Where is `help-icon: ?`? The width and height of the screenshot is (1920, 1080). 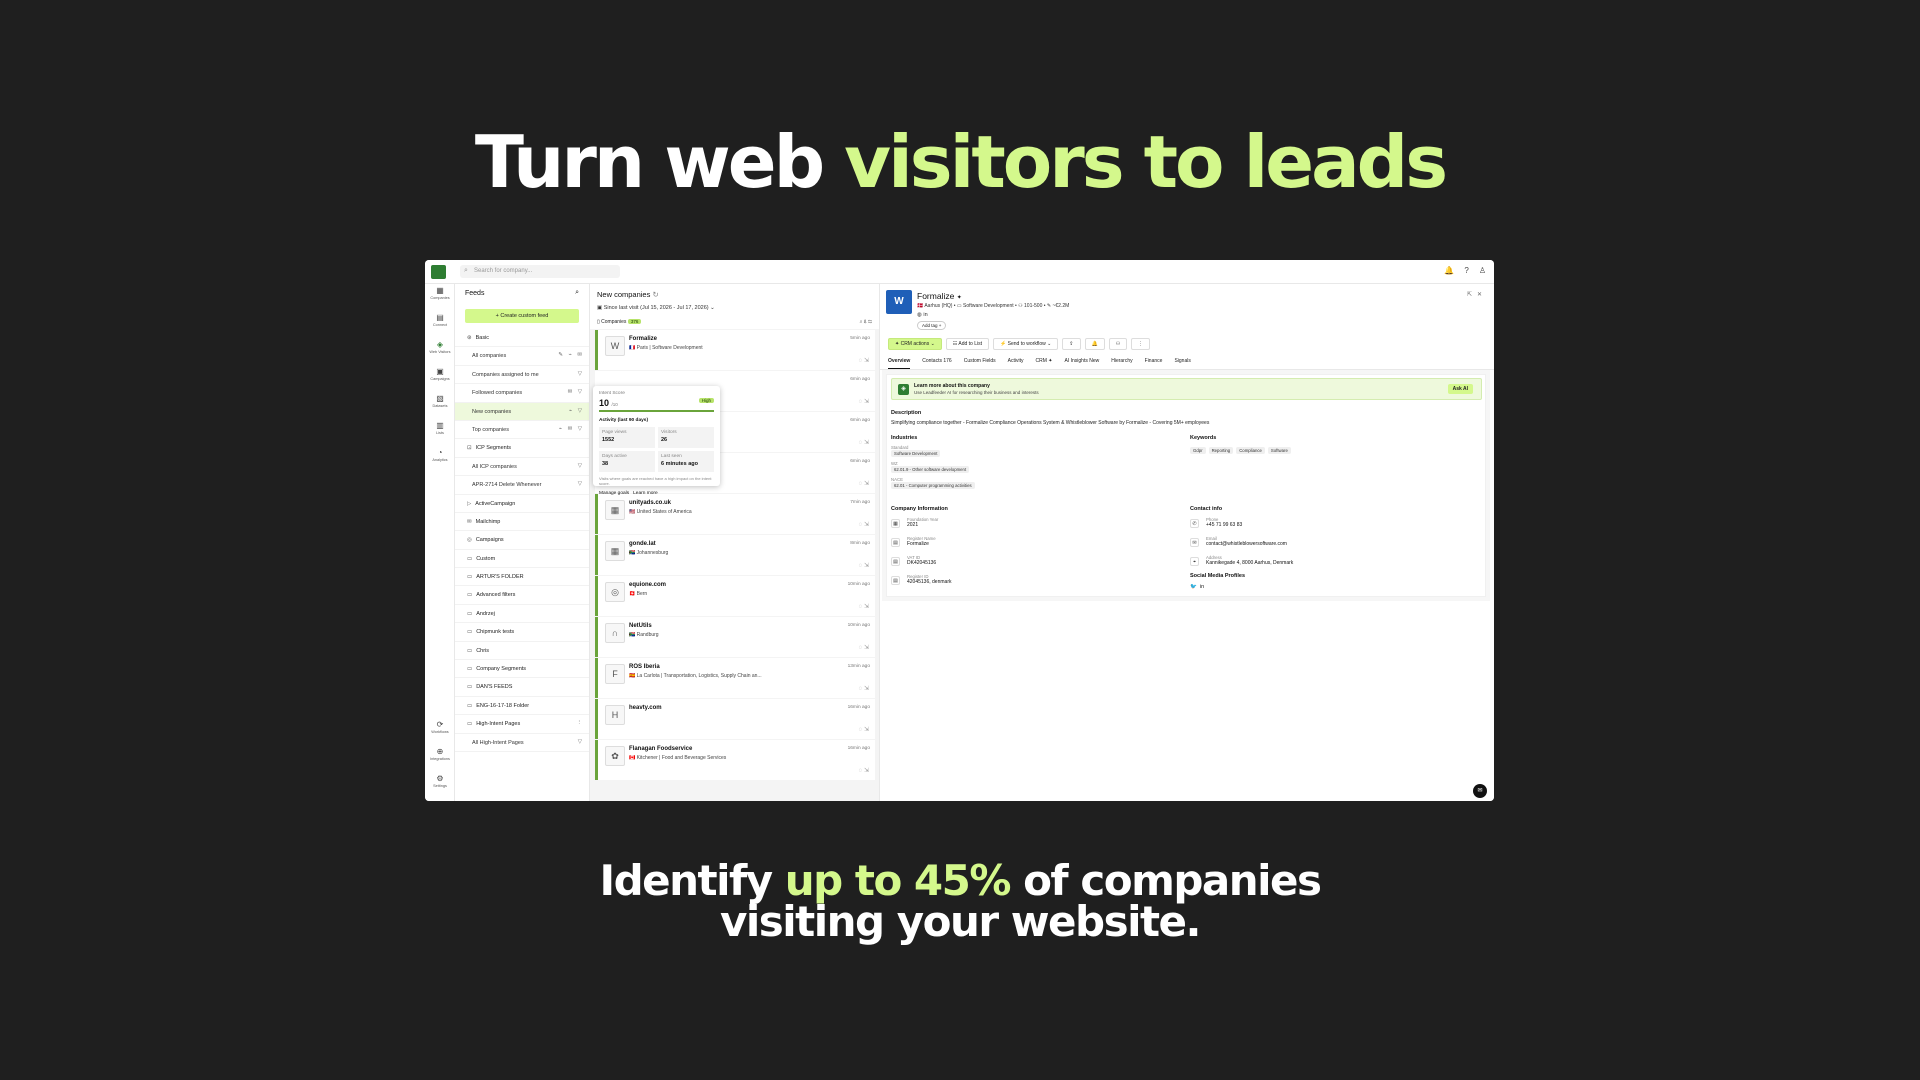
help-icon: ? is located at coordinates (1466, 270).